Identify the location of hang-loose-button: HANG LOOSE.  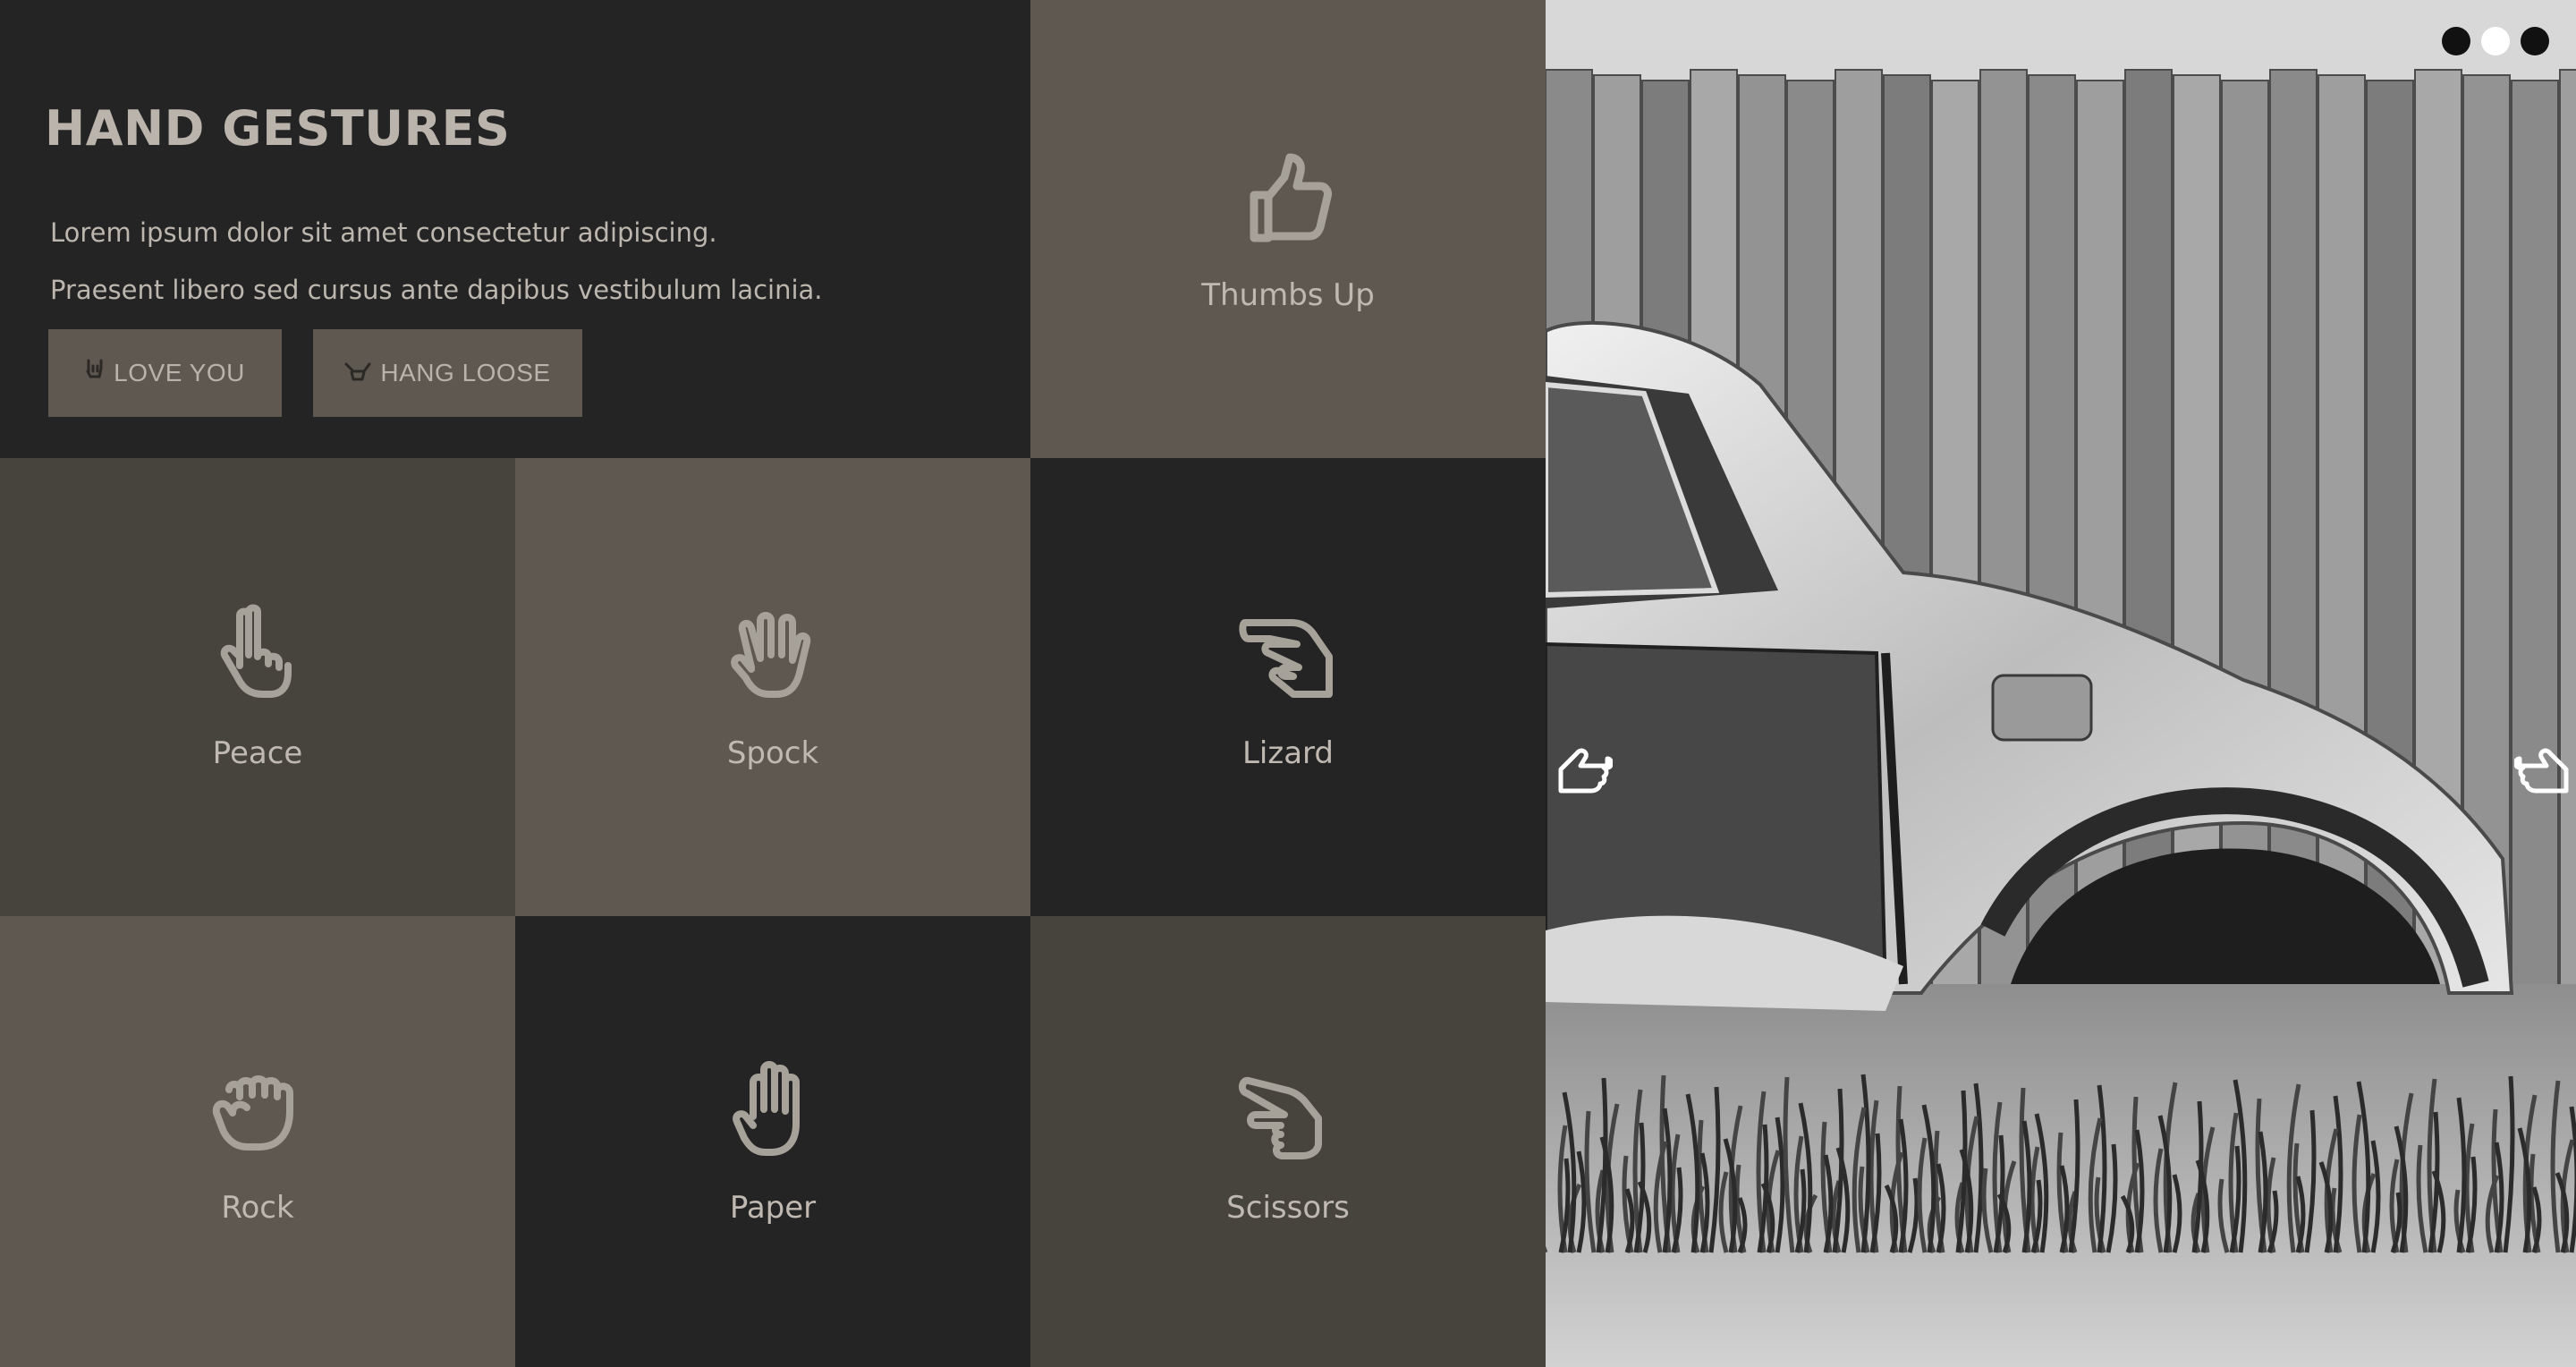
(447, 373).